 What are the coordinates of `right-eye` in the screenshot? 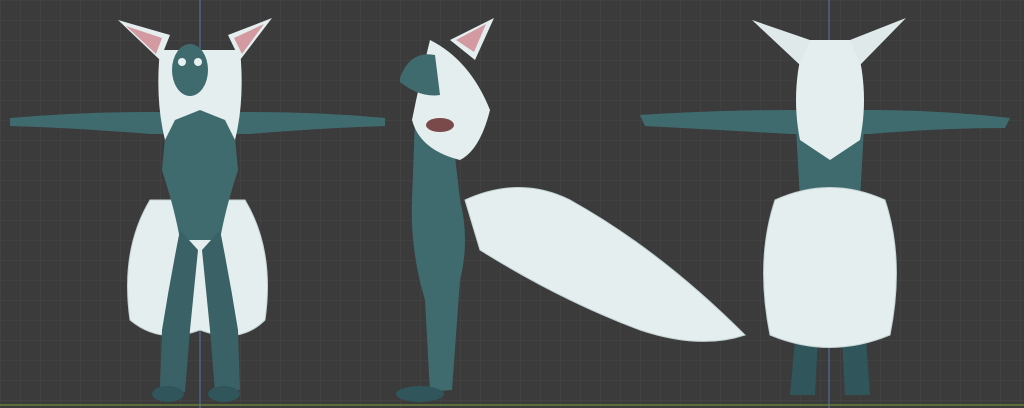 It's located at (198, 62).